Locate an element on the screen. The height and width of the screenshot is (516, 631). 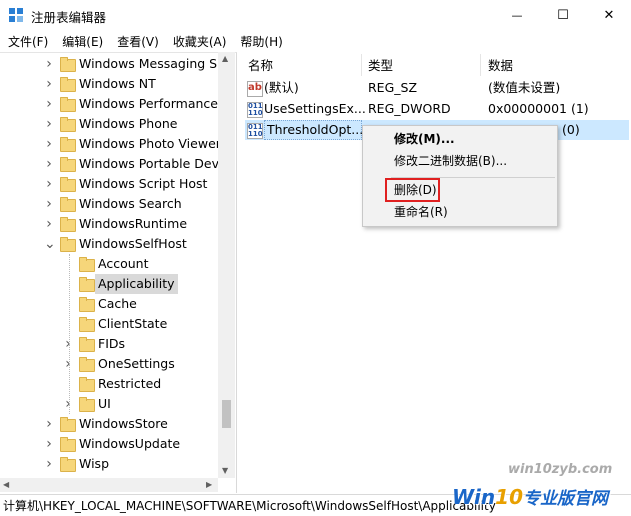
tree-item: › WindowsRuntime is located at coordinates (109, 224).